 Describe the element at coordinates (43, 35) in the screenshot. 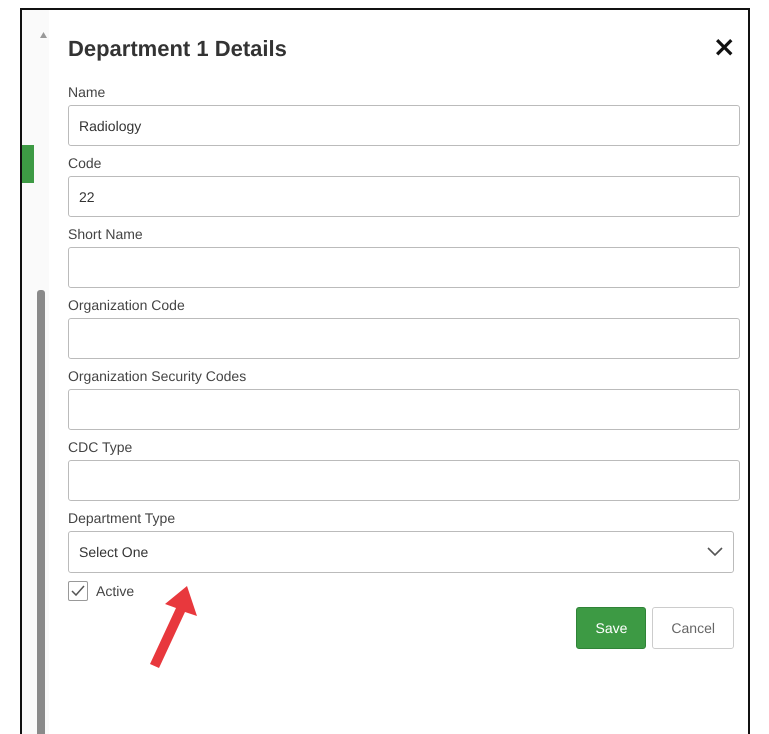

I see `scroll-up-icon` at that location.